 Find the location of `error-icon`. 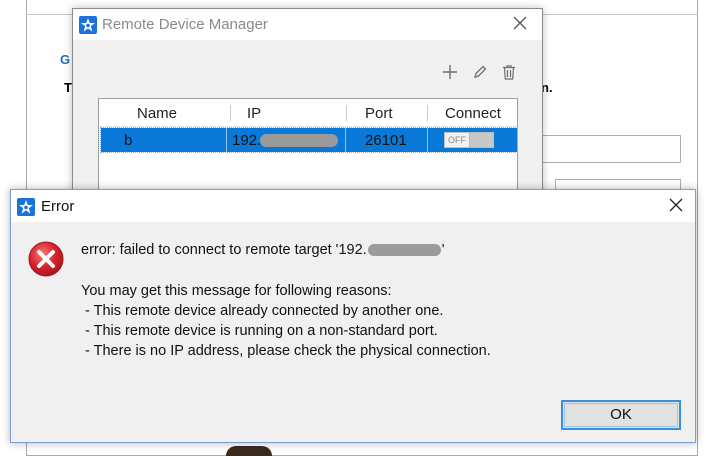

error-icon is located at coordinates (46, 259).